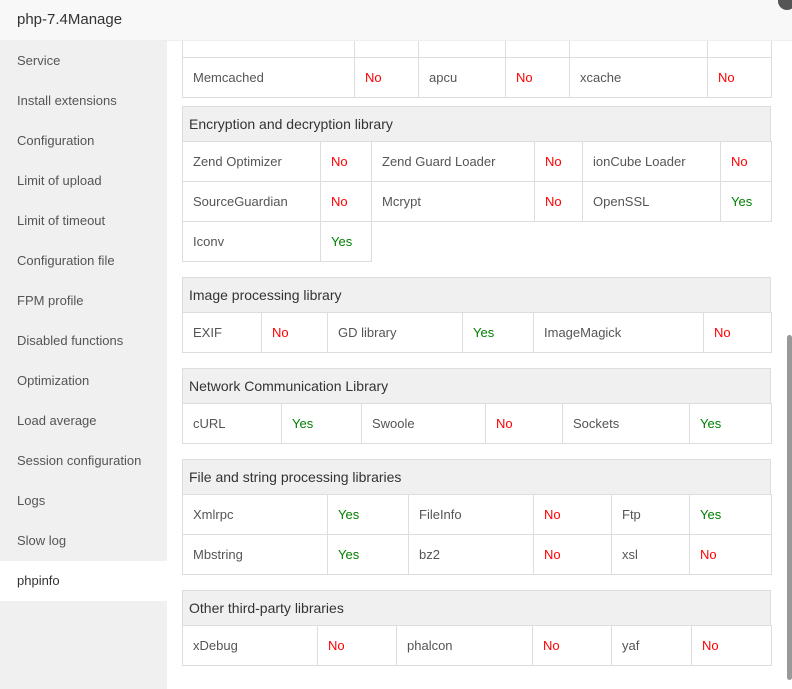 The width and height of the screenshot is (792, 689). Describe the element at coordinates (83, 261) in the screenshot. I see `sidebar-item-configuration-file: Configuration file` at that location.